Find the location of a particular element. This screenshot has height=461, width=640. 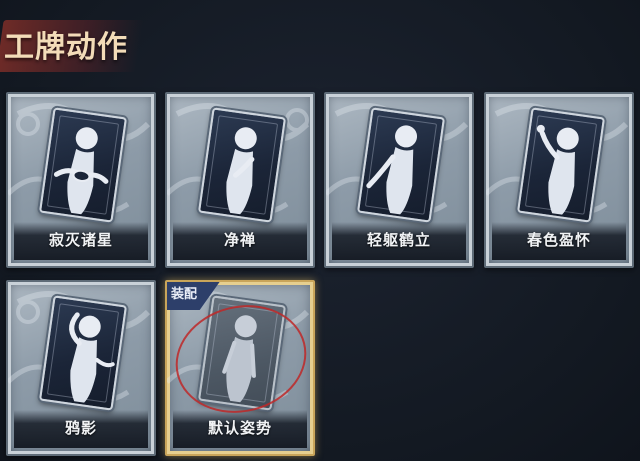

emote-label-bar: 净禅 is located at coordinates (240, 241).